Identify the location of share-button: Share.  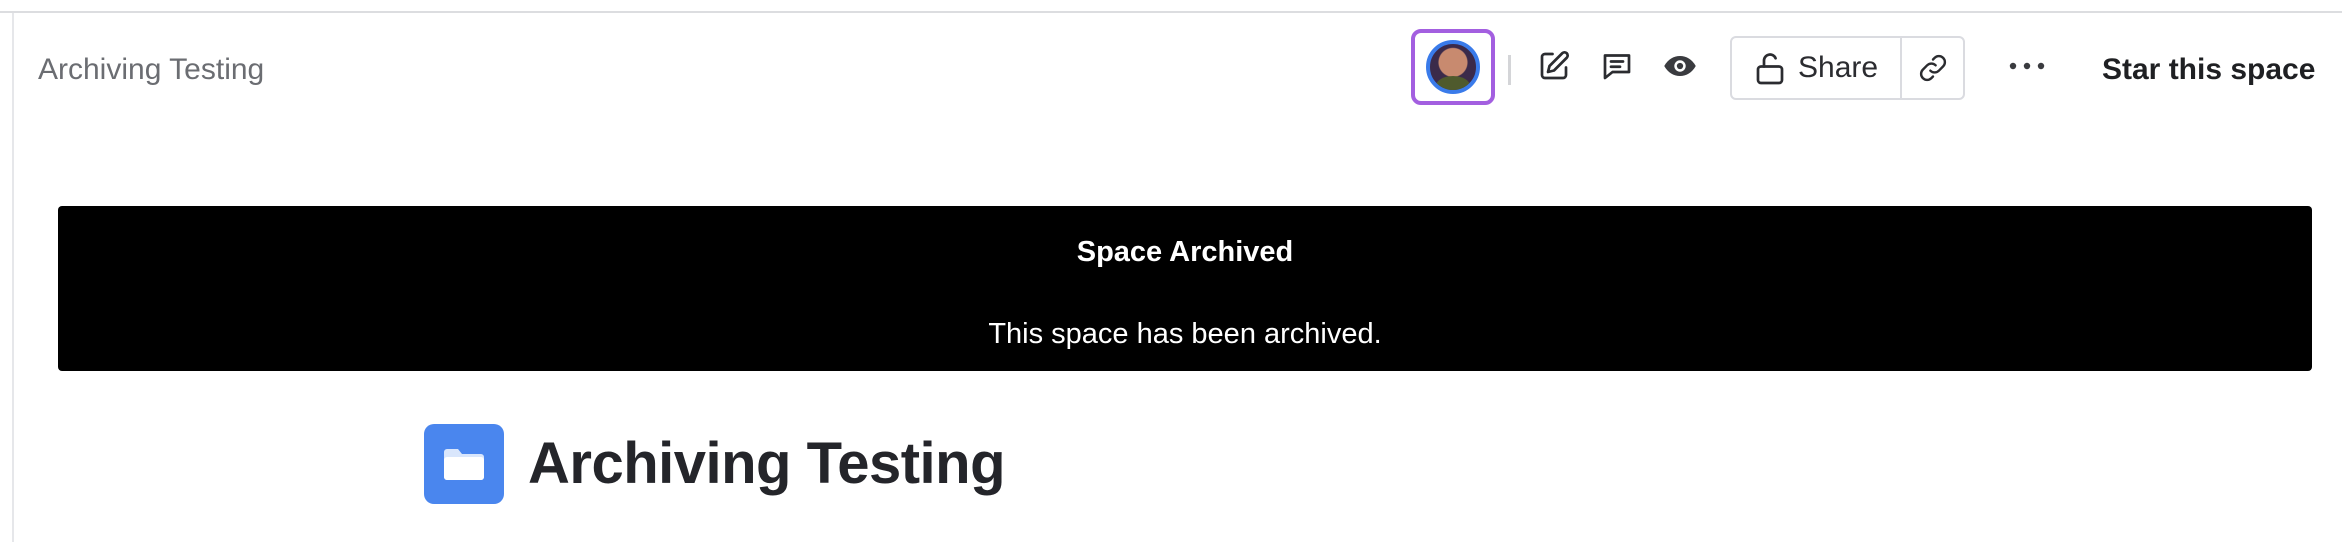
(1817, 68).